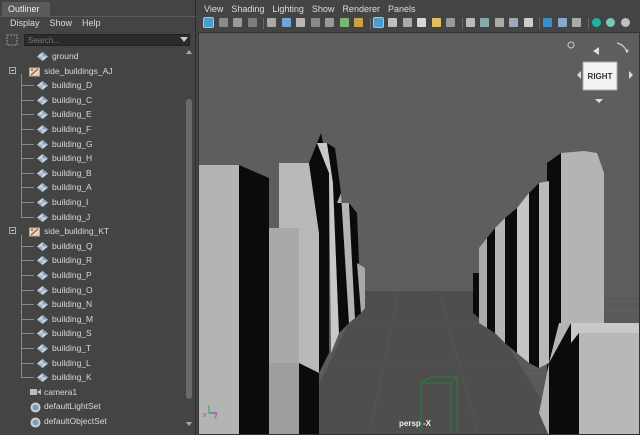 The image size is (640, 435). Describe the element at coordinates (579, 75) in the screenshot. I see `cube-arrow-left2-icon` at that location.